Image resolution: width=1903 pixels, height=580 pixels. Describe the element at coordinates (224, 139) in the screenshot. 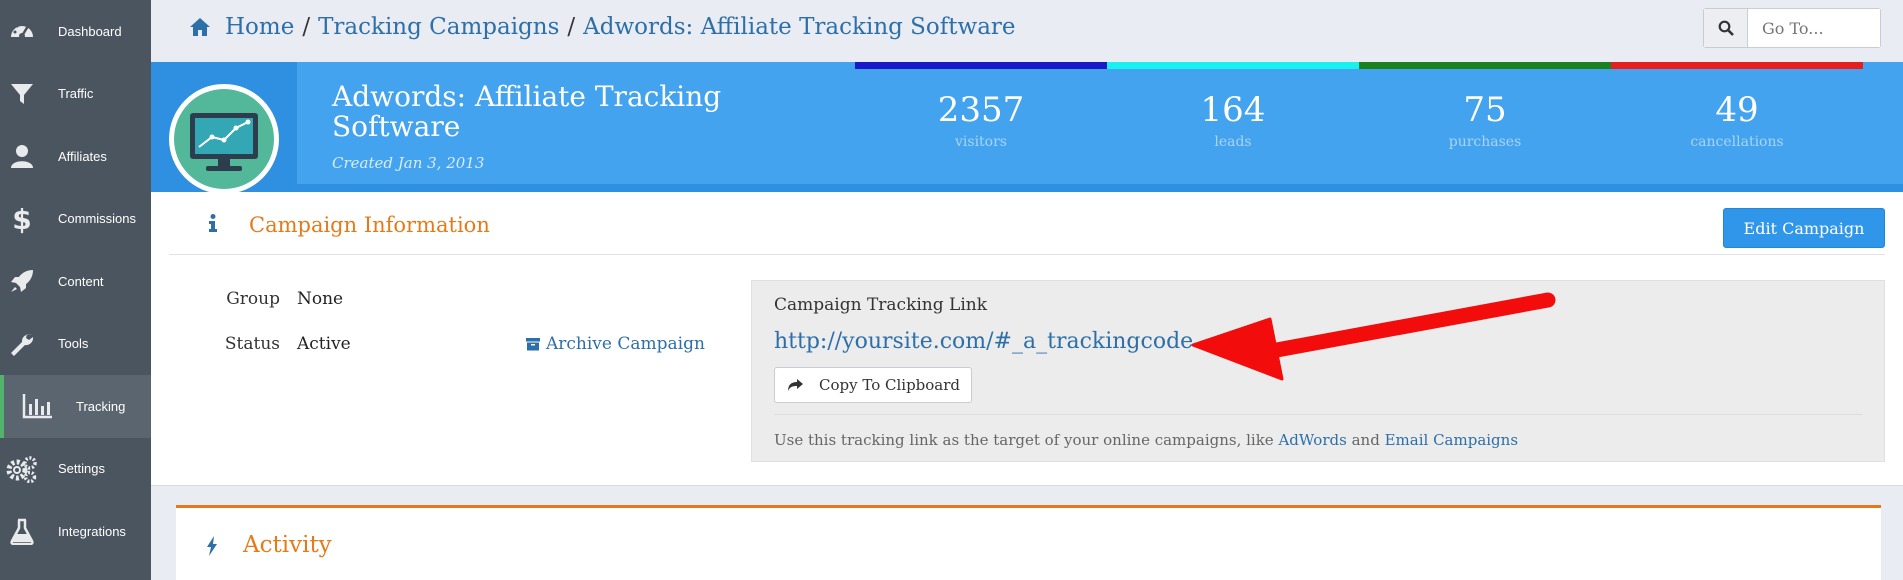

I see `campaign-icon` at that location.